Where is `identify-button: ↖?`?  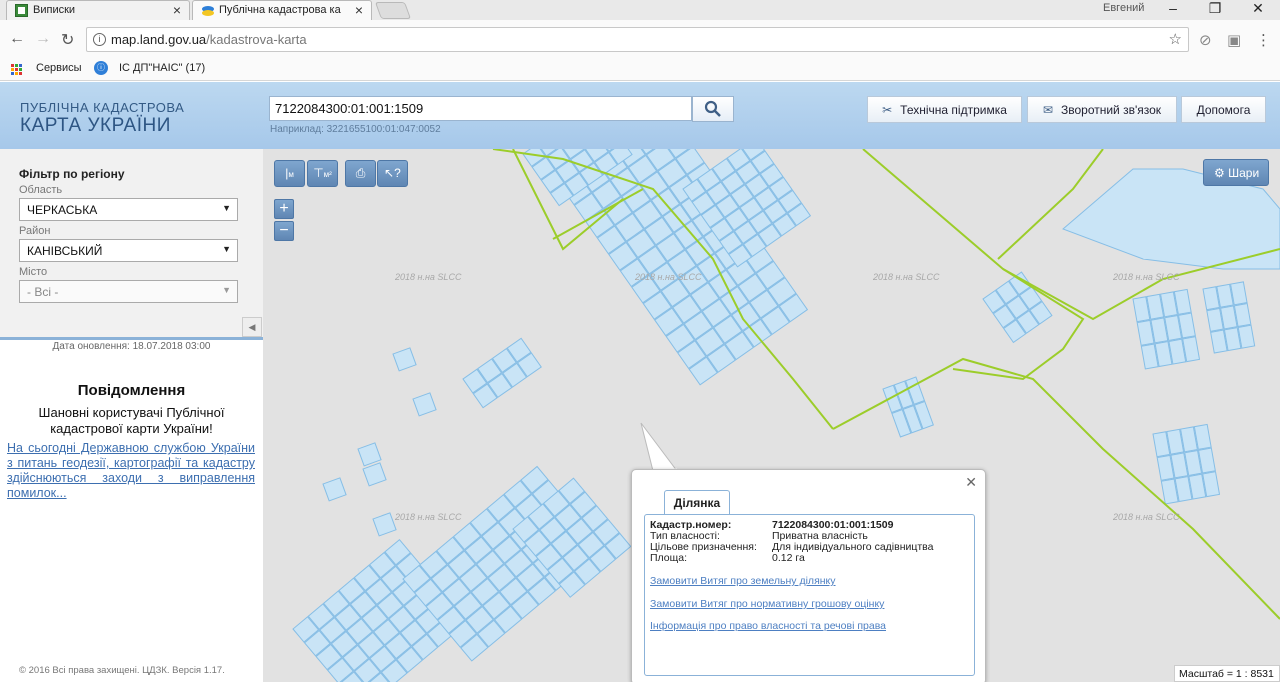 identify-button: ↖? is located at coordinates (392, 173).